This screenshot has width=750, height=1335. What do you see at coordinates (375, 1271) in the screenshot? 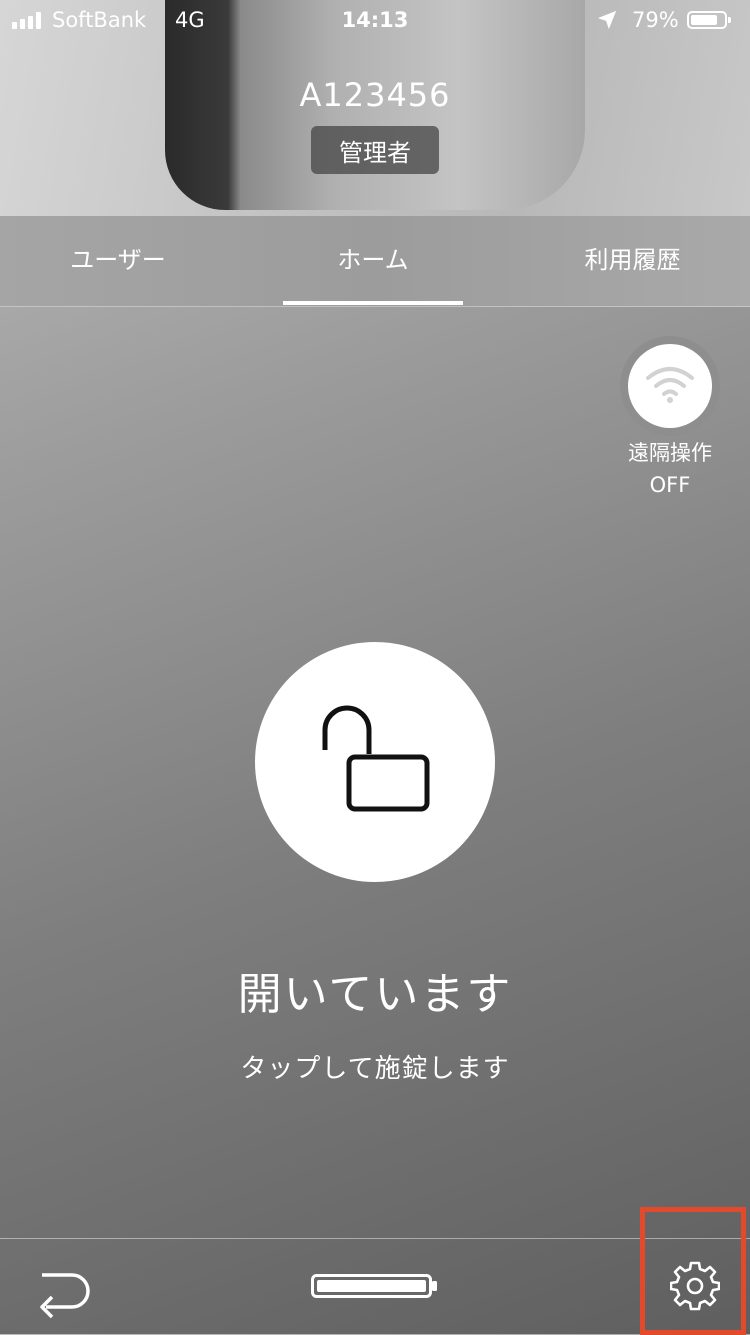
I see `bottom-bar` at bounding box center [375, 1271].